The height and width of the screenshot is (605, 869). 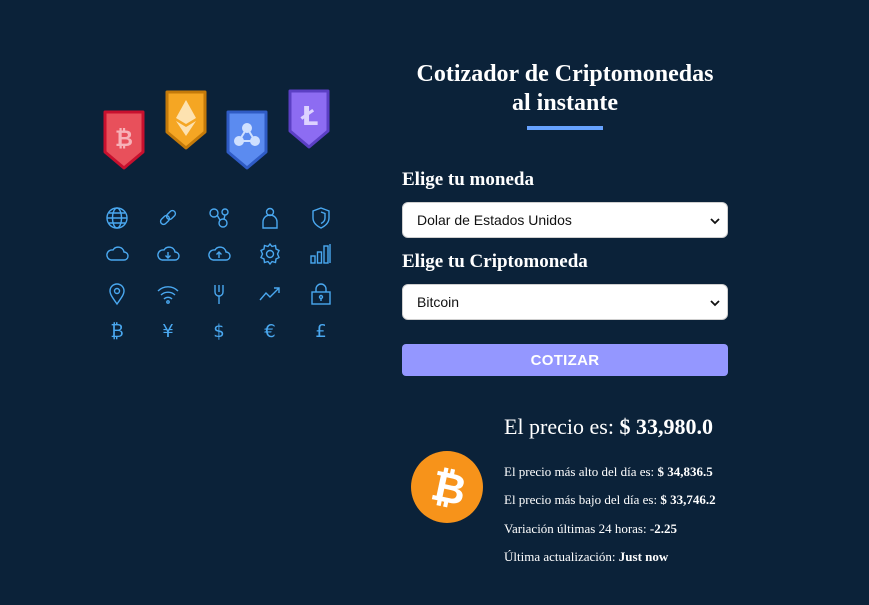 What do you see at coordinates (643, 556) in the screenshot?
I see `updated-value: Just now` at bounding box center [643, 556].